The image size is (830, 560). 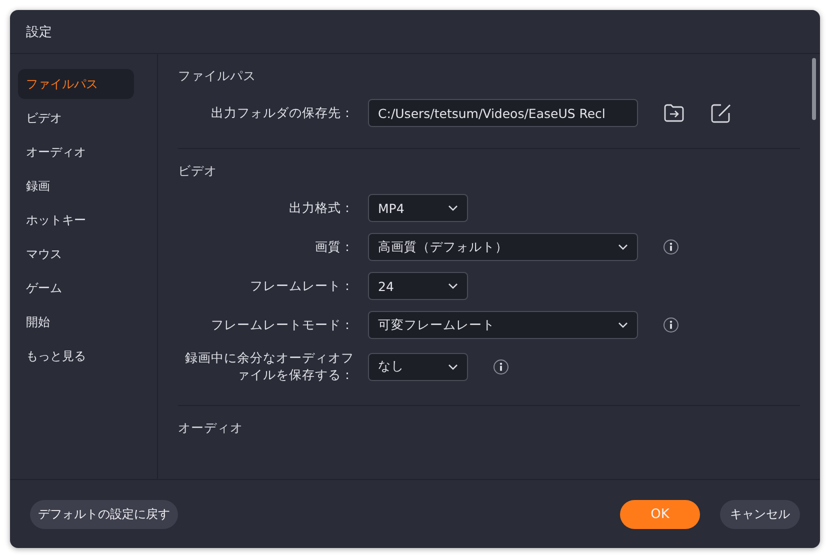 I want to click on sidebar-item: 録画, so click(x=76, y=186).